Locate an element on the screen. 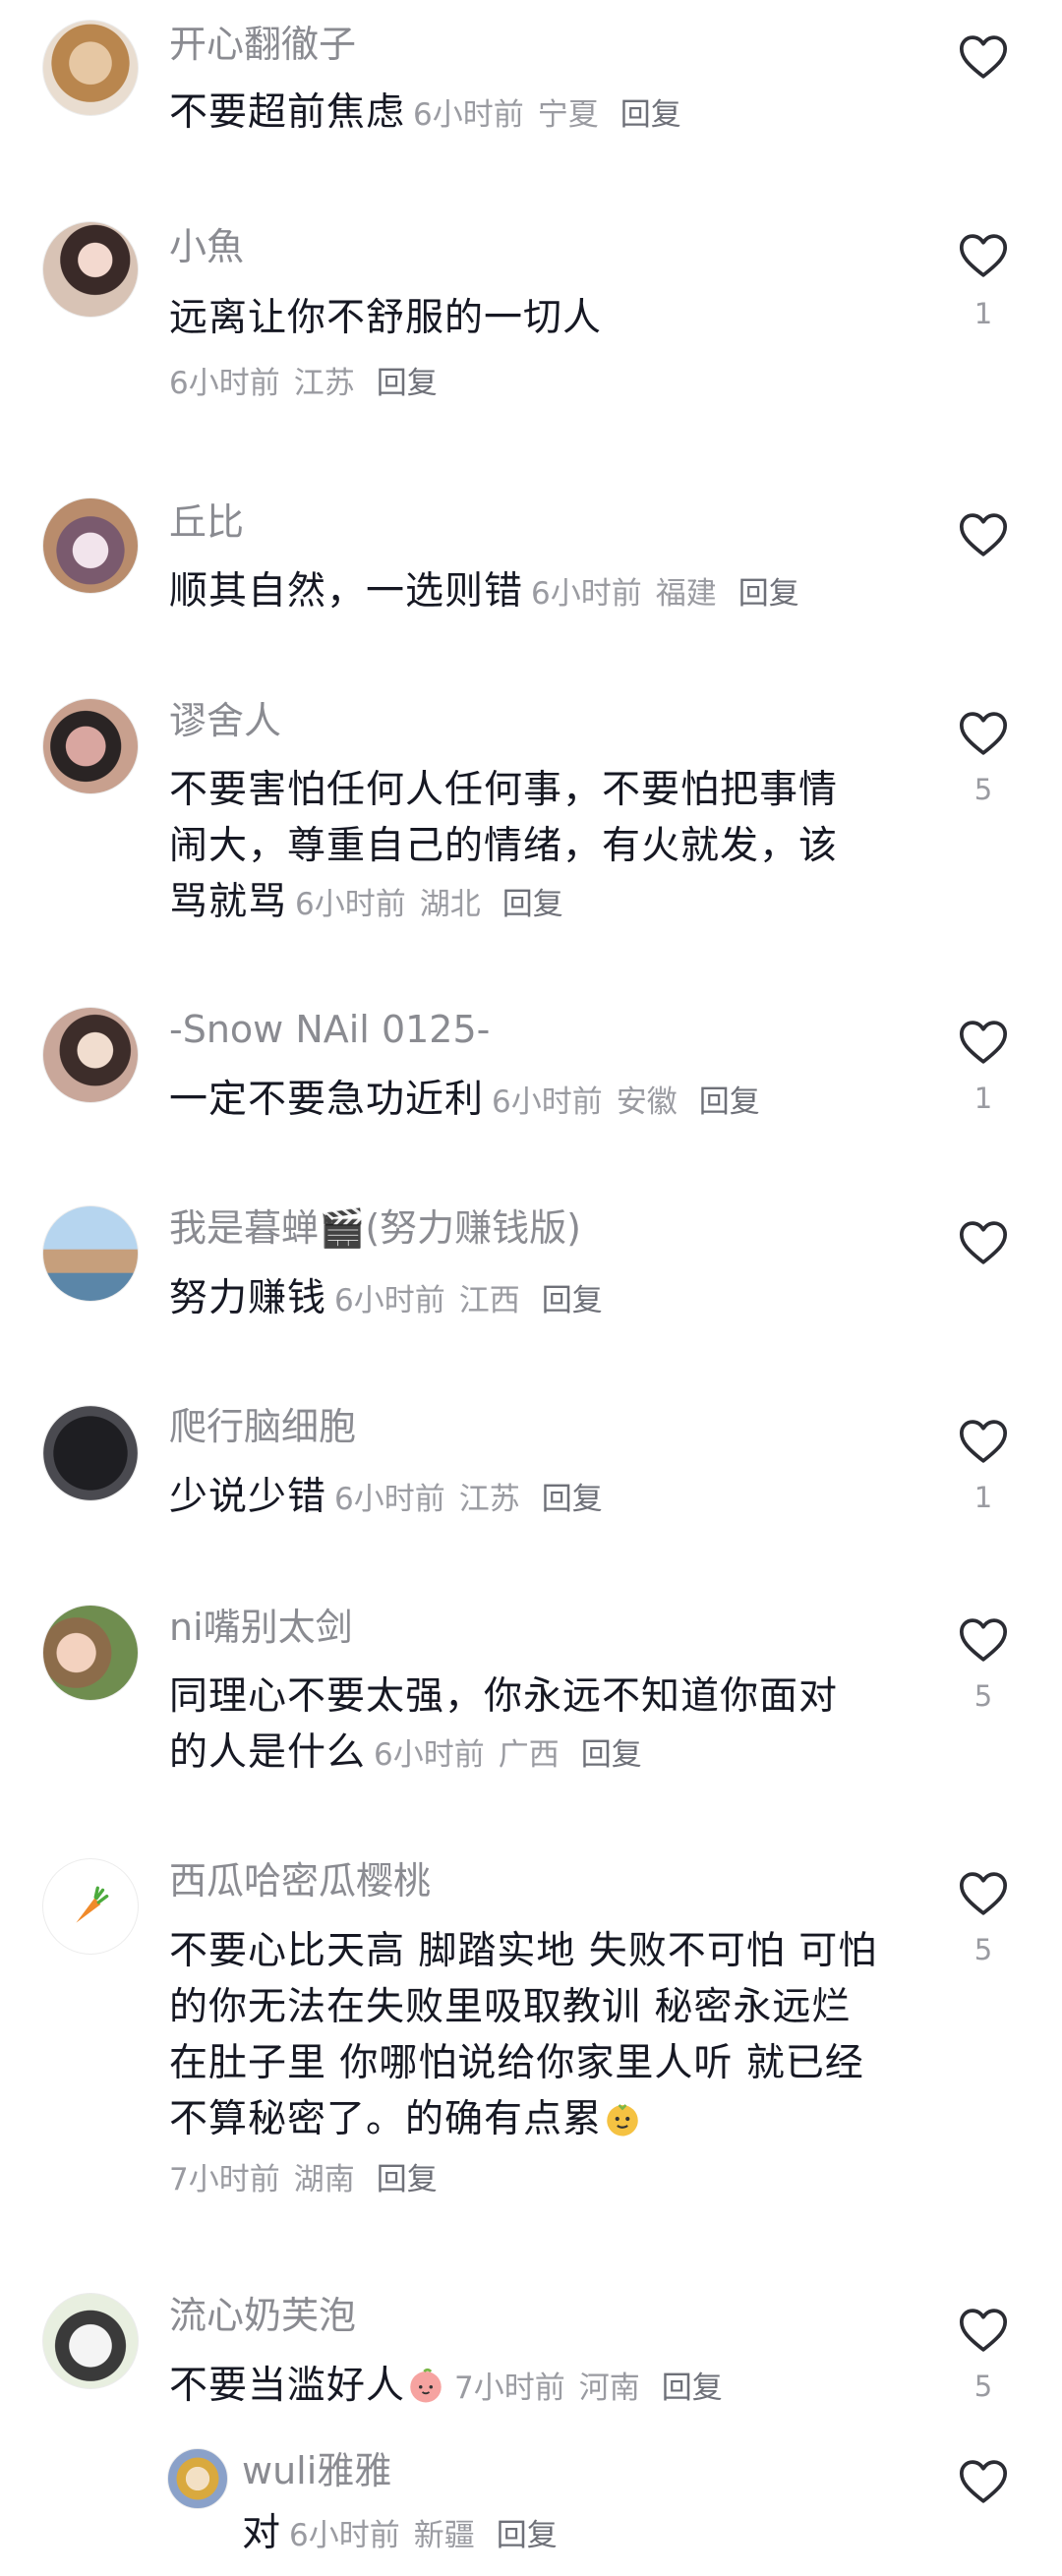 This screenshot has height=2576, width=1062. comment-text: 少说少错 6小时前 江苏 回复 is located at coordinates (386, 1497).